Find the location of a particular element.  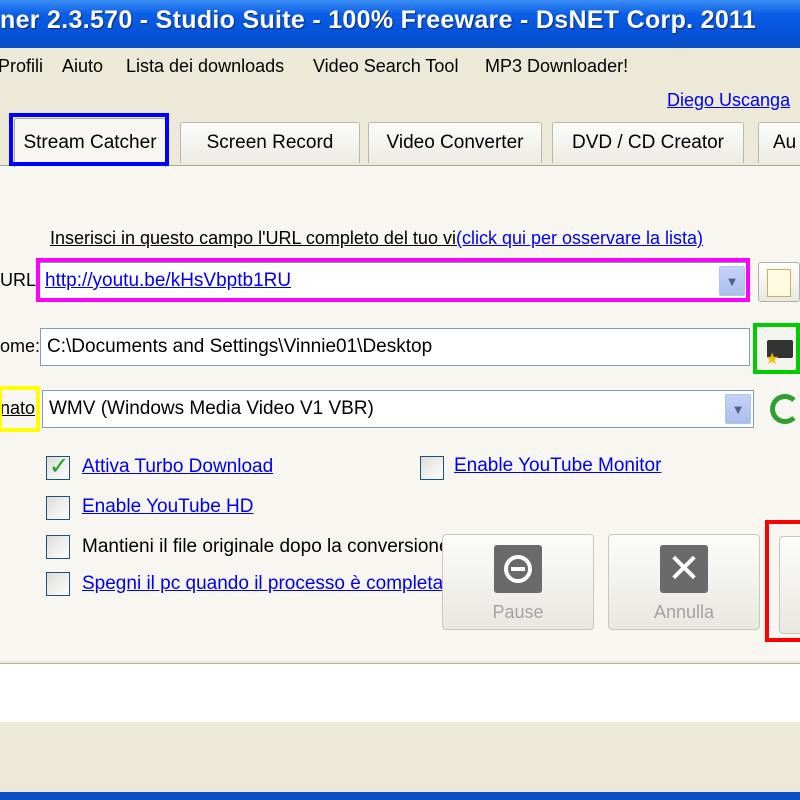

pause-button: Pause is located at coordinates (518, 582).